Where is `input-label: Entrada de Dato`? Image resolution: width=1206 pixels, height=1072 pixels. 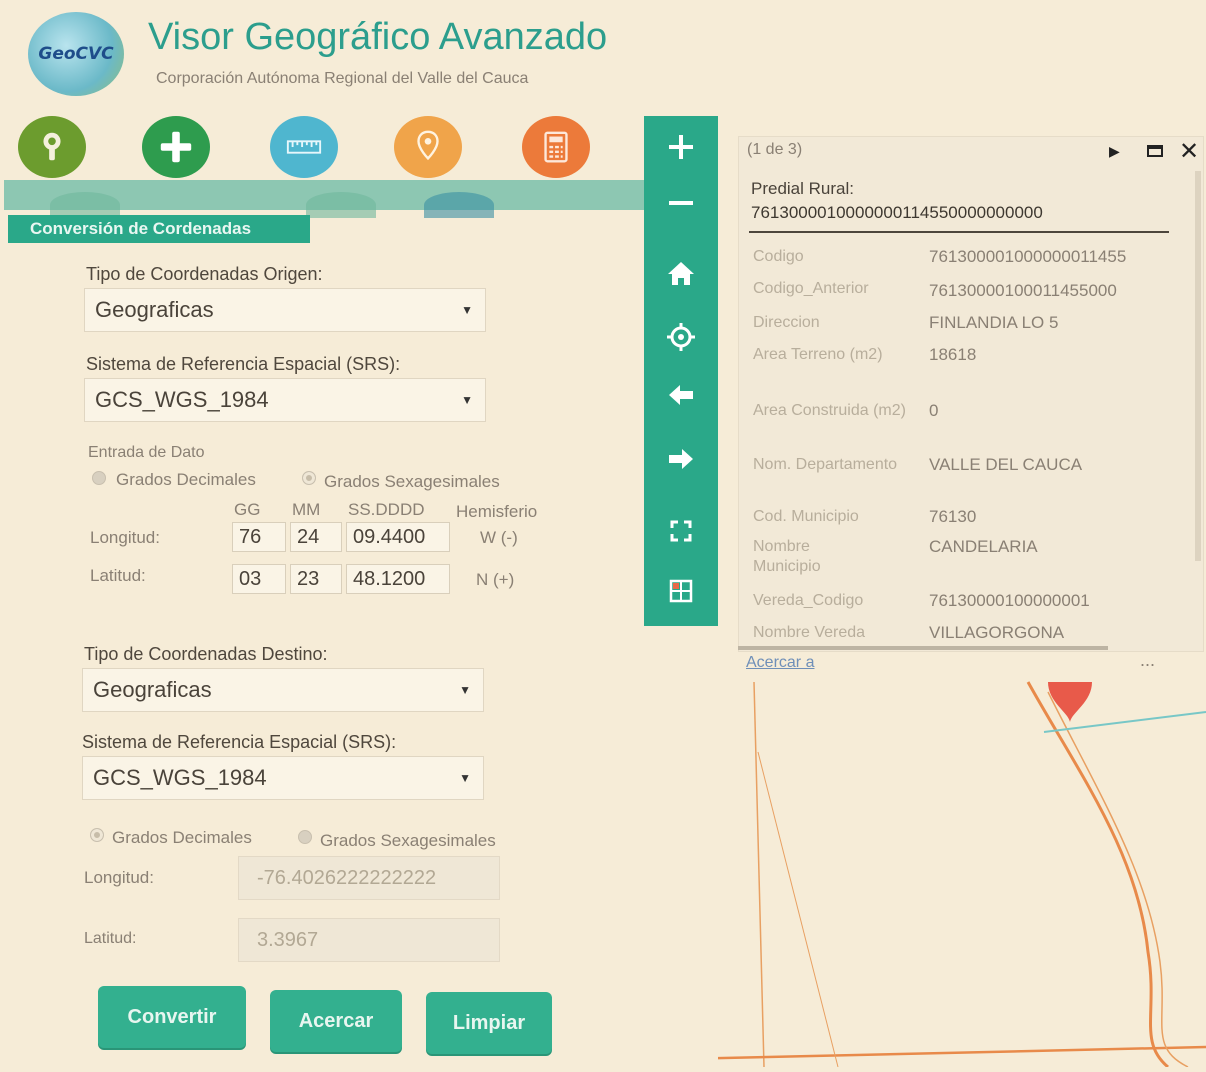 input-label: Entrada de Dato is located at coordinates (146, 452).